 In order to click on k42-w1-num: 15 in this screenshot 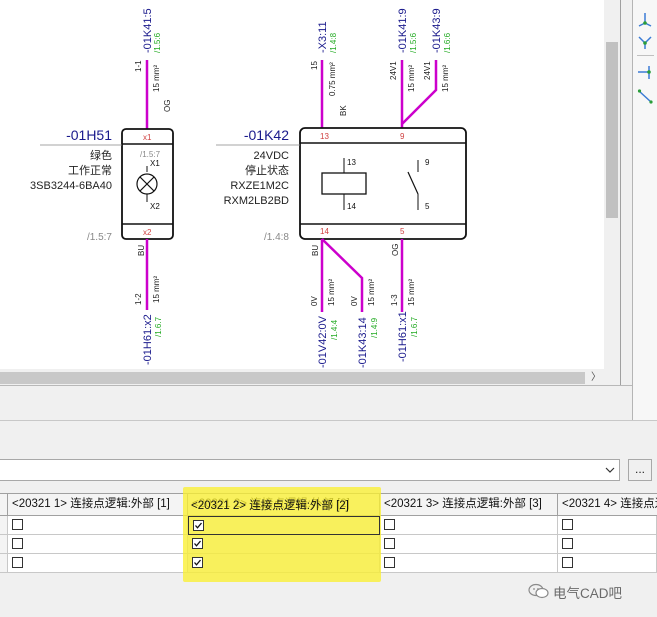, I will do `click(314, 65)`.